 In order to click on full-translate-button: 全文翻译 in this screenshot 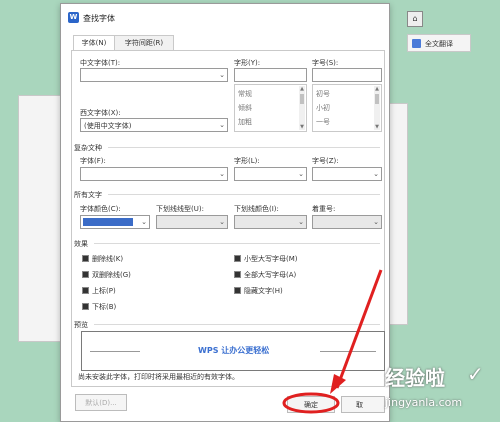, I will do `click(439, 43)`.